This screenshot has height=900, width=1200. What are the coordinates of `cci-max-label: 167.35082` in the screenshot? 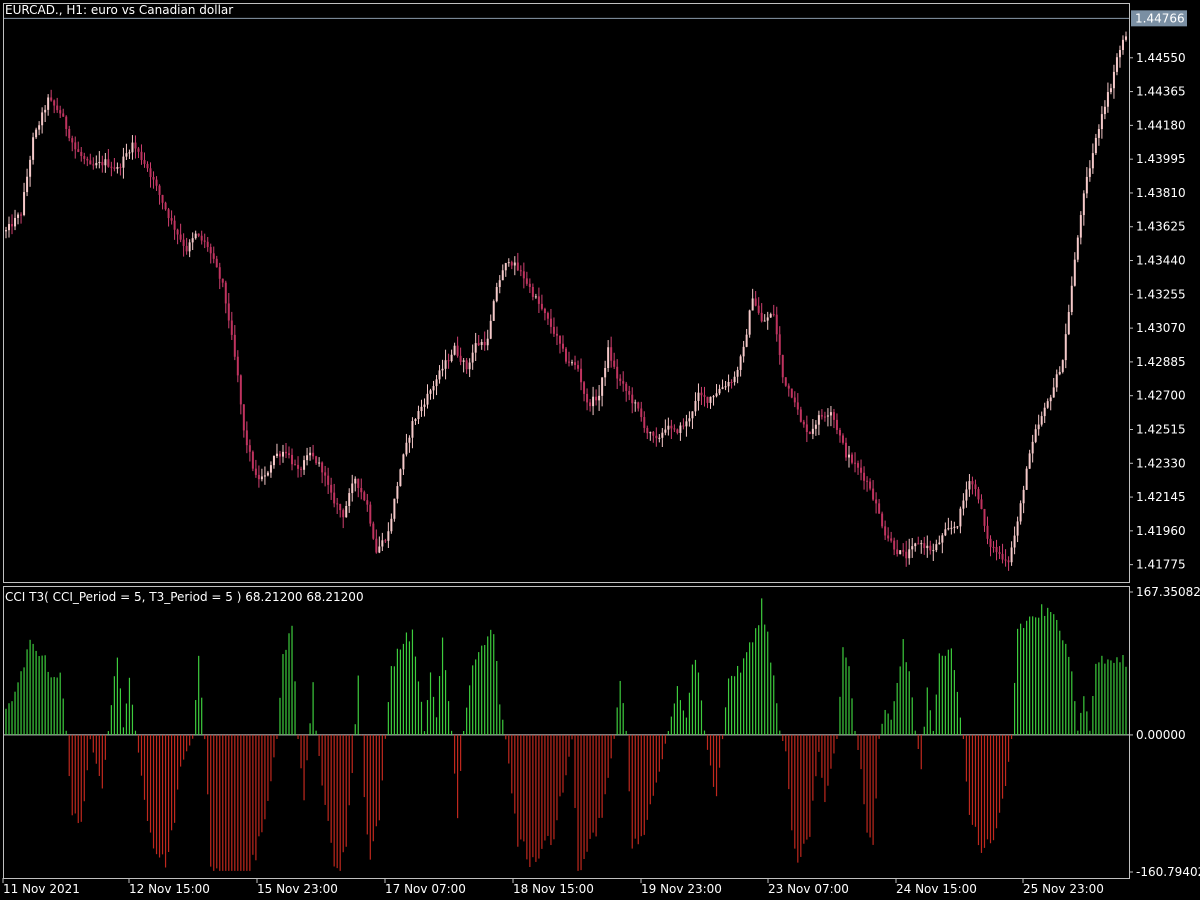 It's located at (1168, 592).